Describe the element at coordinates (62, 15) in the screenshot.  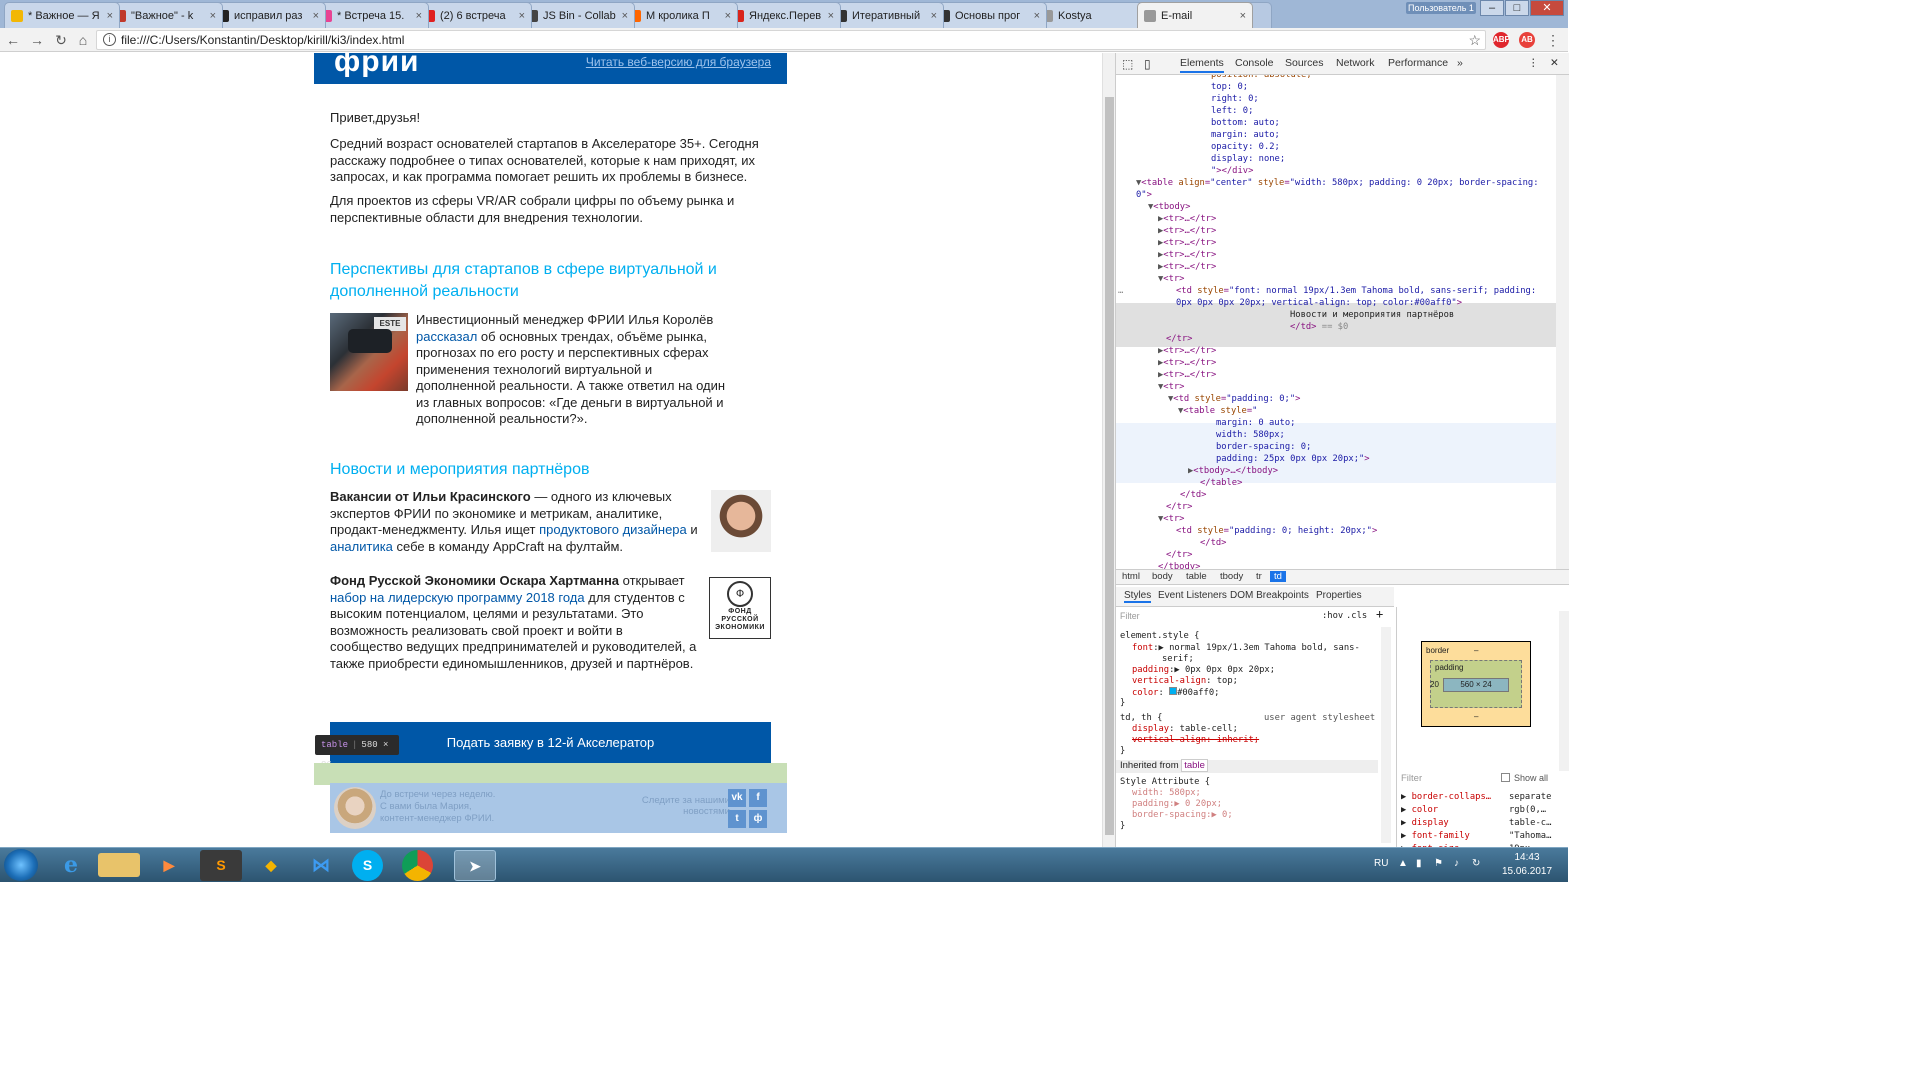
I see `browser-tab: * Важное — Я ×` at that location.